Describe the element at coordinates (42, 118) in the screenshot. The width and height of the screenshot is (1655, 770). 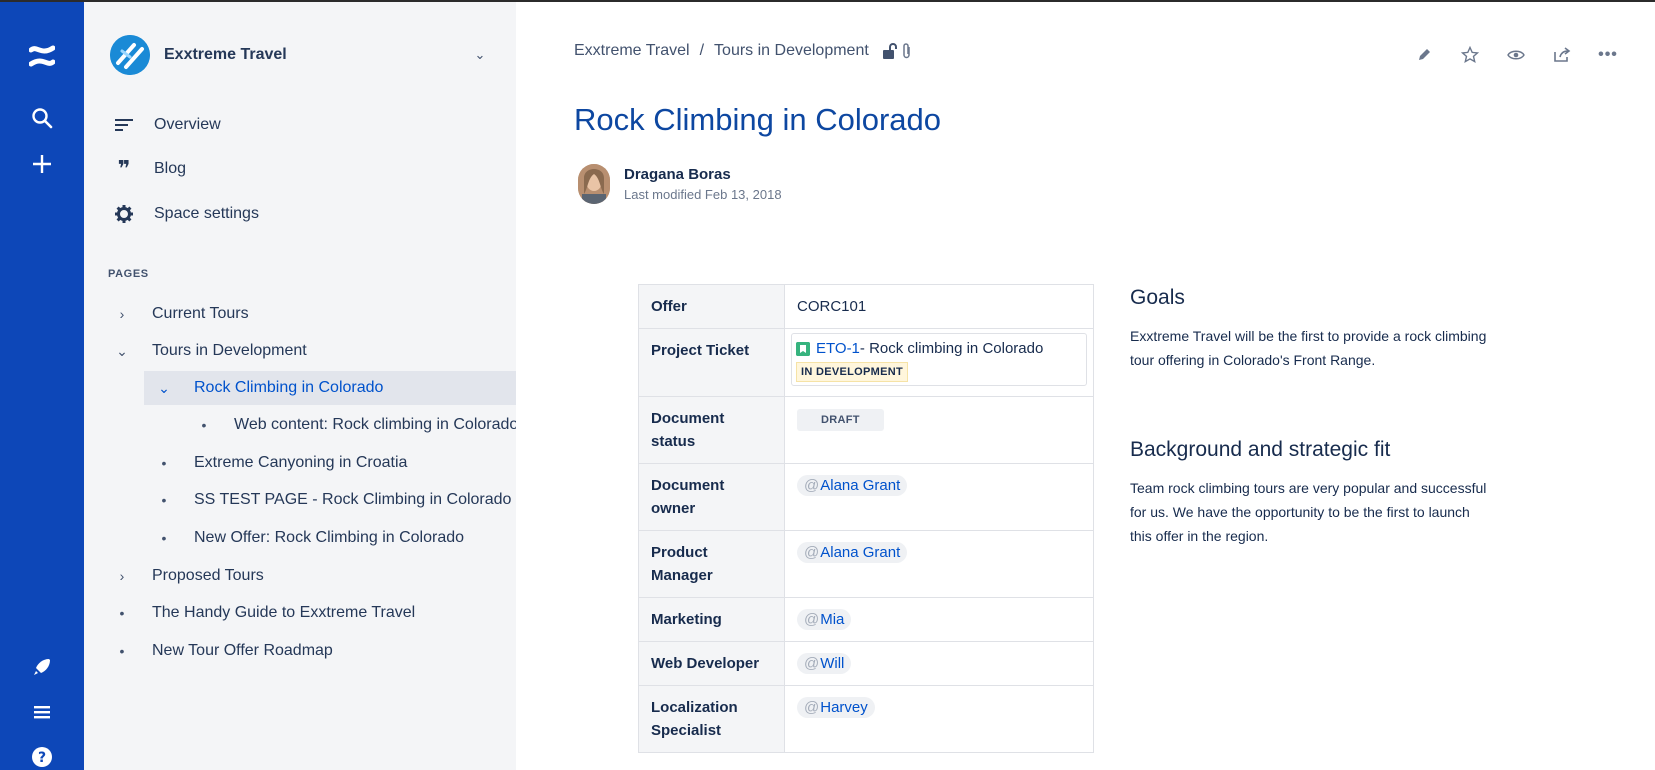
I see `search-icon` at that location.